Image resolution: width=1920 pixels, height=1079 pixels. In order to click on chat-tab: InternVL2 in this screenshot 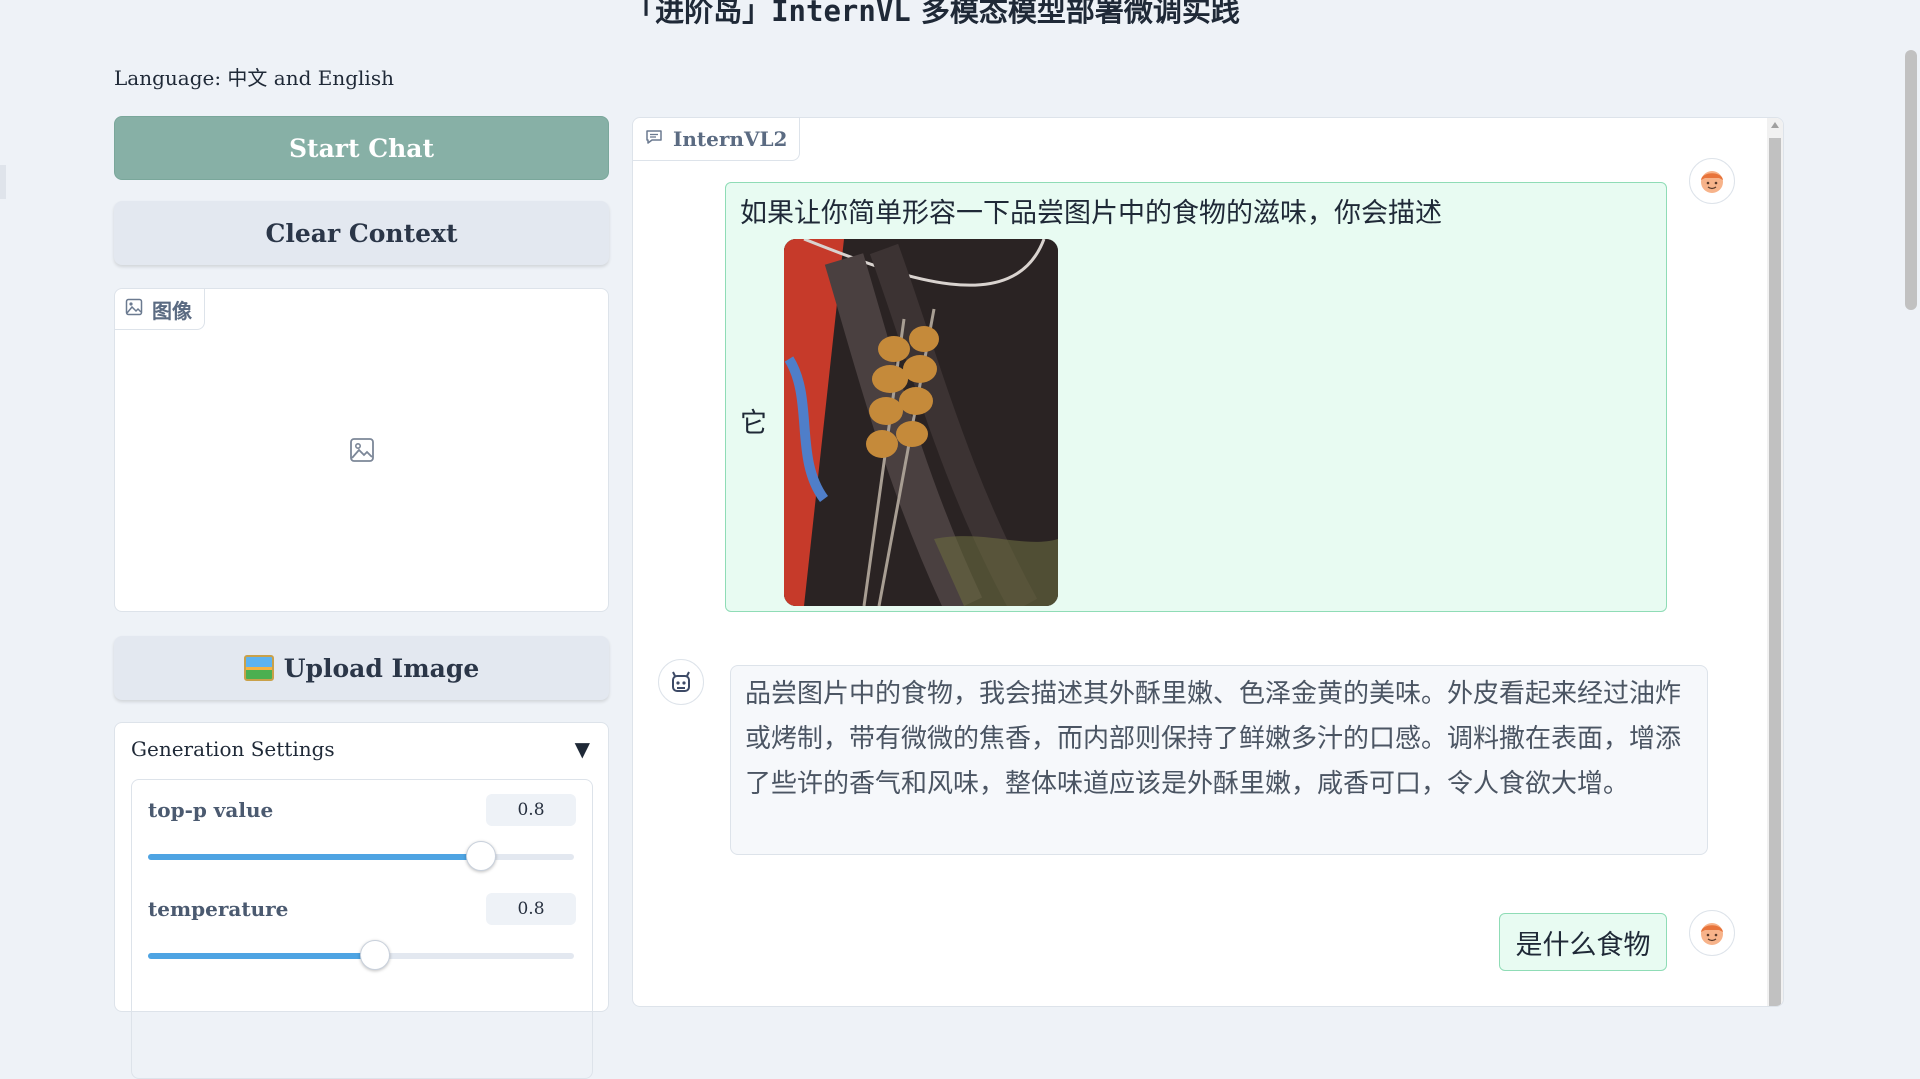, I will do `click(717, 139)`.